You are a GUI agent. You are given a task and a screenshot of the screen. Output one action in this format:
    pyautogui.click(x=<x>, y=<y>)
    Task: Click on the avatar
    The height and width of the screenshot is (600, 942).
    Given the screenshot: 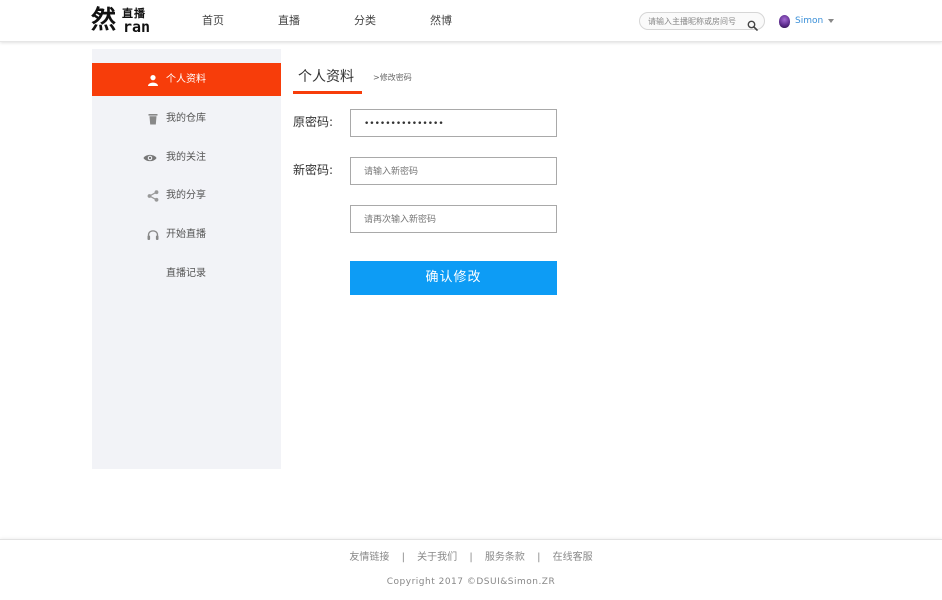 What is the action you would take?
    pyautogui.click(x=784, y=21)
    